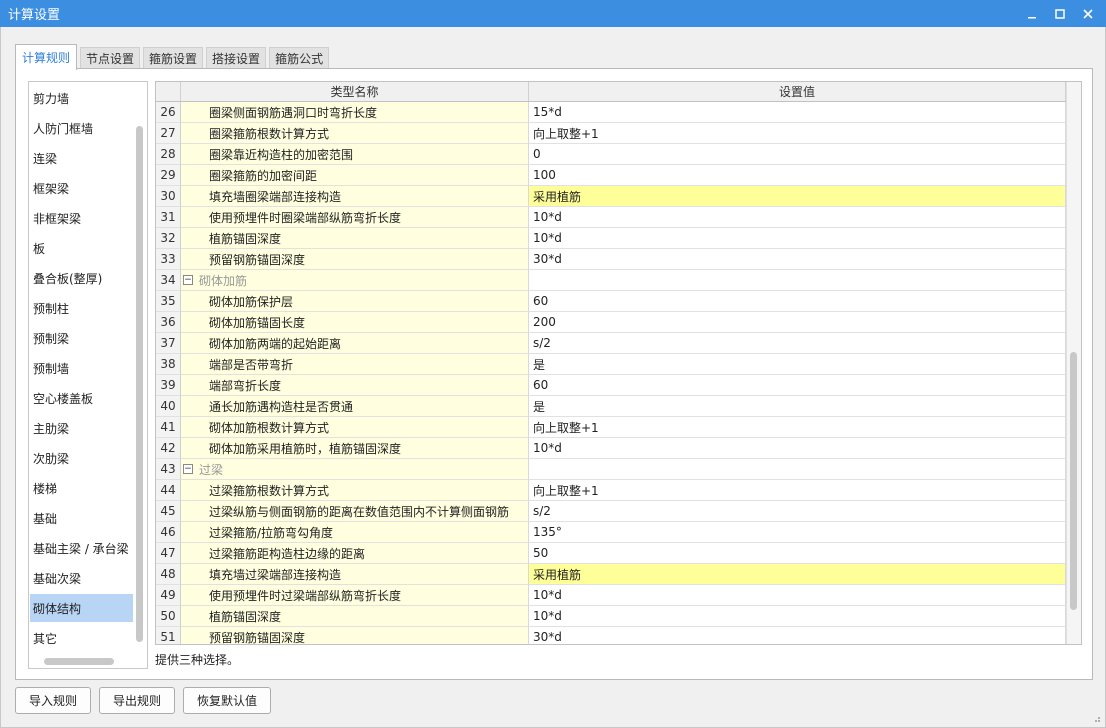 This screenshot has width=1106, height=728. Describe the element at coordinates (797, 322) in the screenshot. I see `value-cell: 200` at that location.